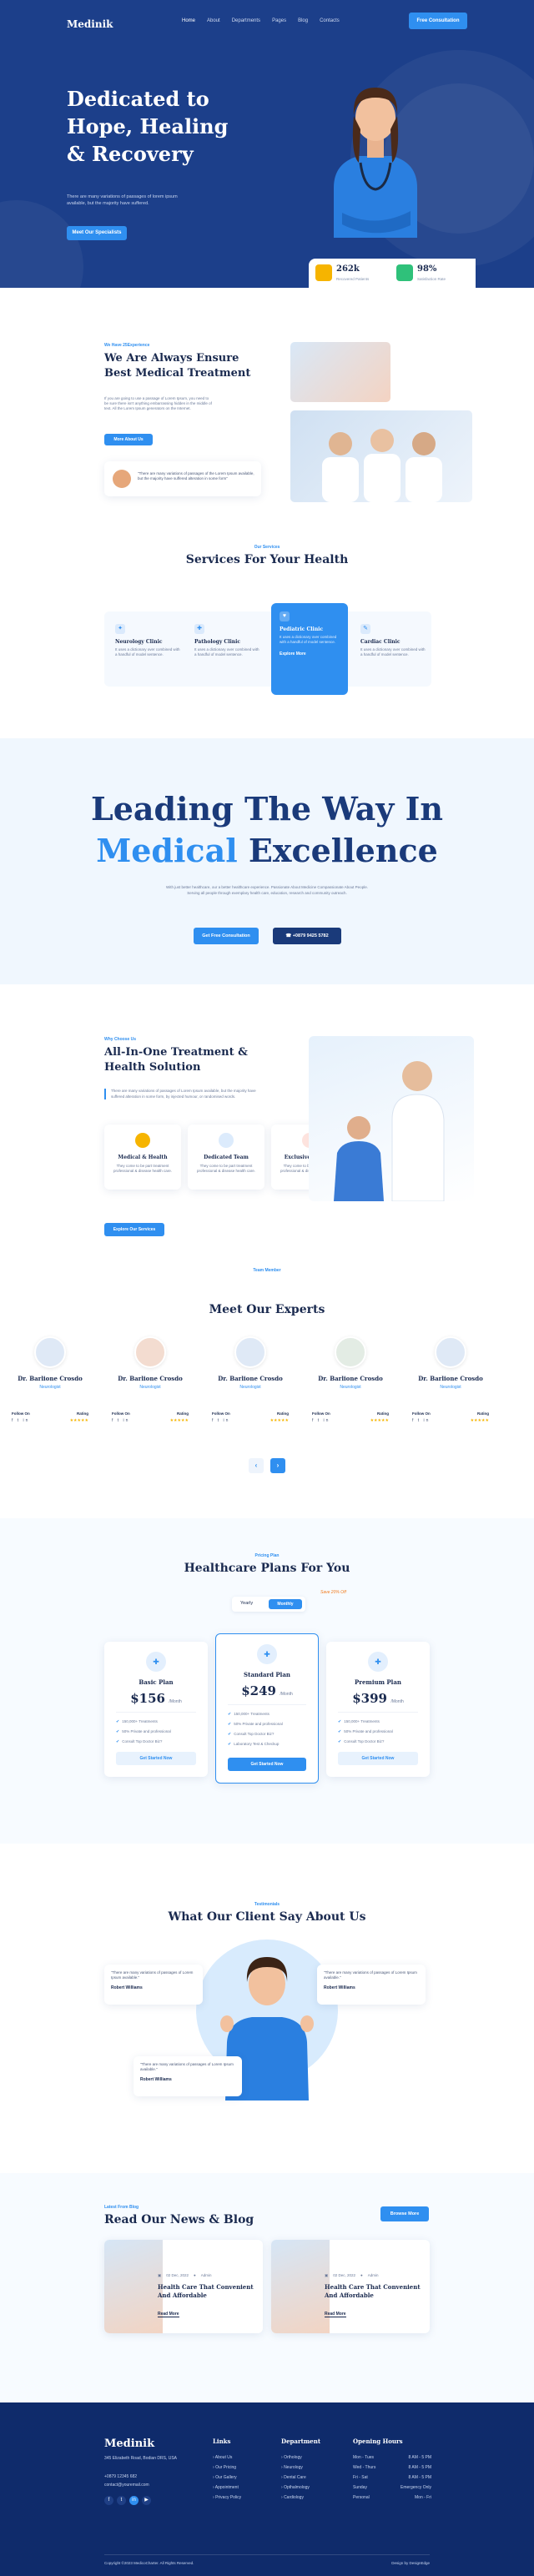 This screenshot has height=2576, width=534. Describe the element at coordinates (333, 1592) in the screenshot. I see `save-note: Save 20% Off` at that location.